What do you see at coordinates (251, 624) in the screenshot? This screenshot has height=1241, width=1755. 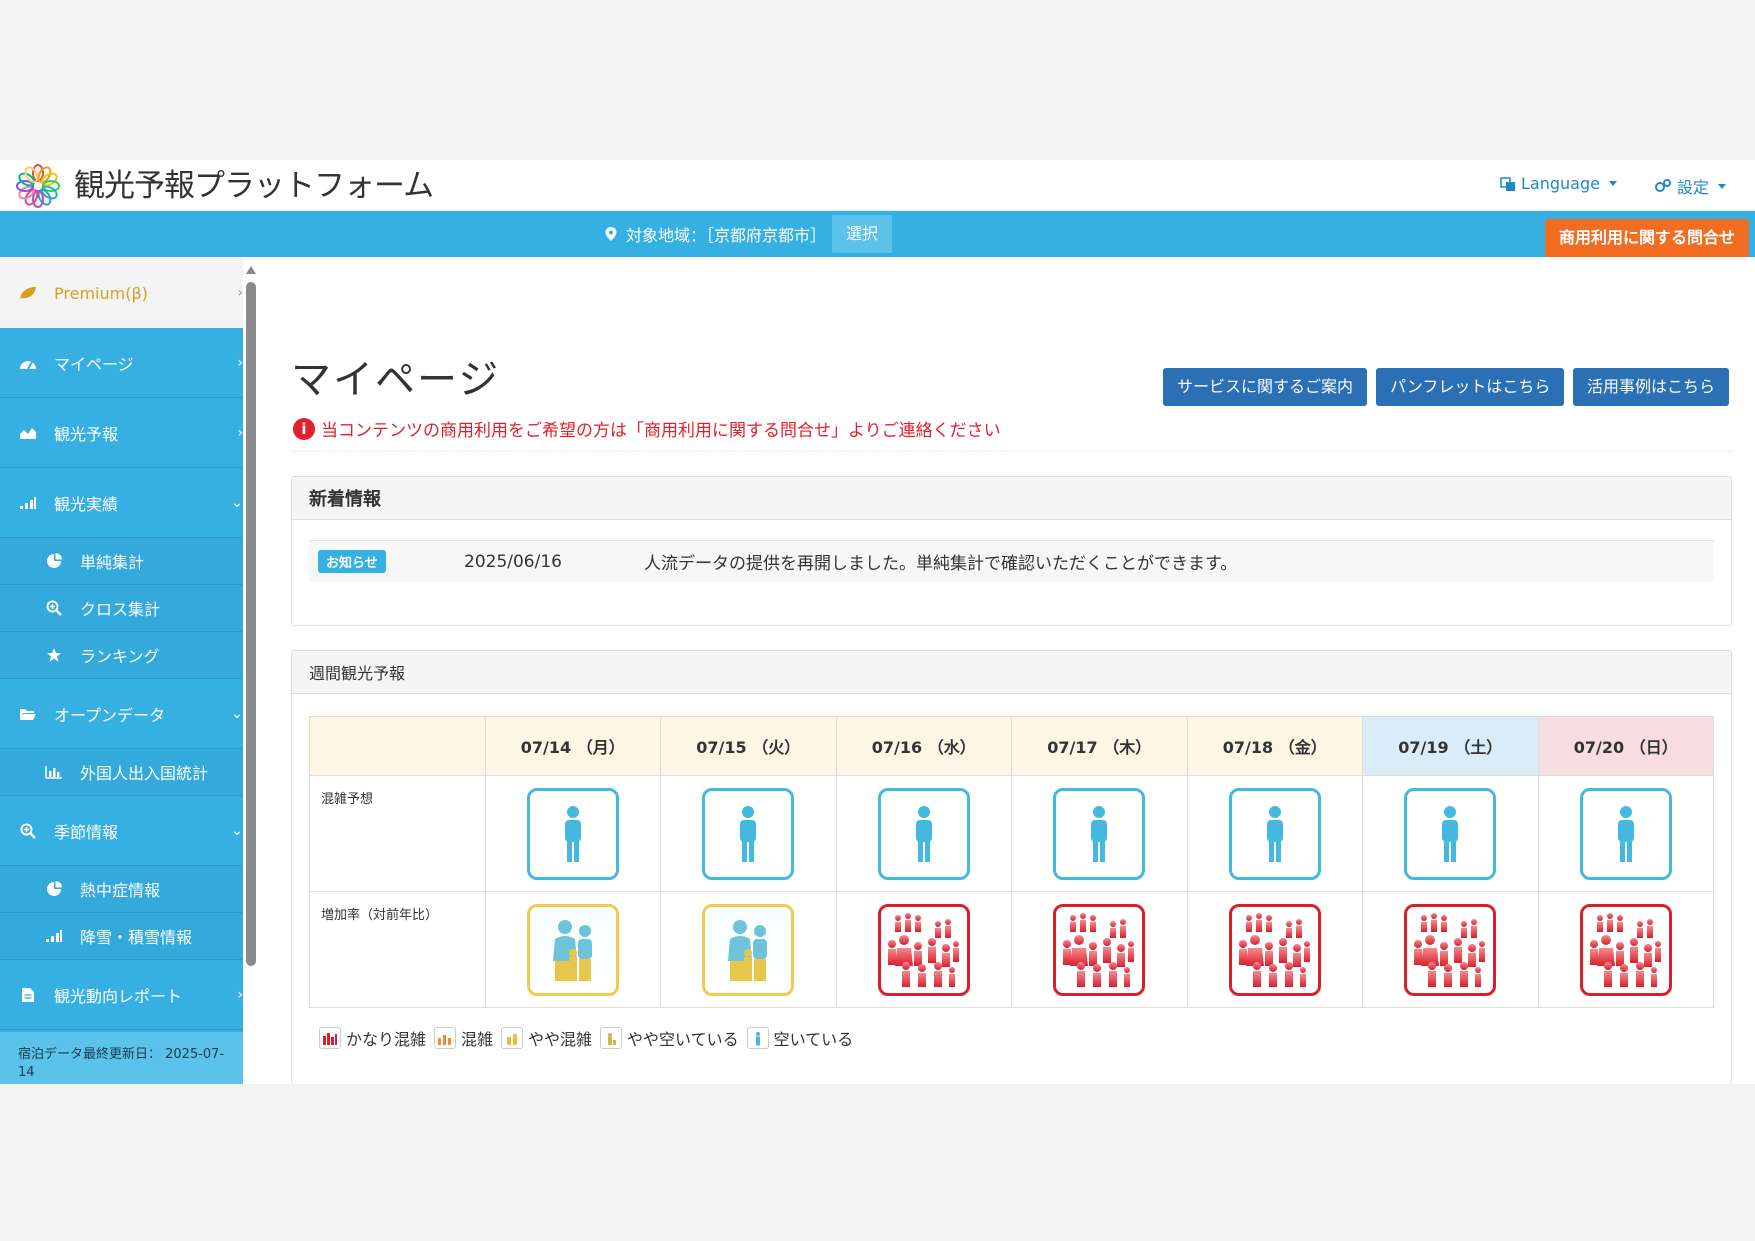 I see `scrollbar-thumb` at bounding box center [251, 624].